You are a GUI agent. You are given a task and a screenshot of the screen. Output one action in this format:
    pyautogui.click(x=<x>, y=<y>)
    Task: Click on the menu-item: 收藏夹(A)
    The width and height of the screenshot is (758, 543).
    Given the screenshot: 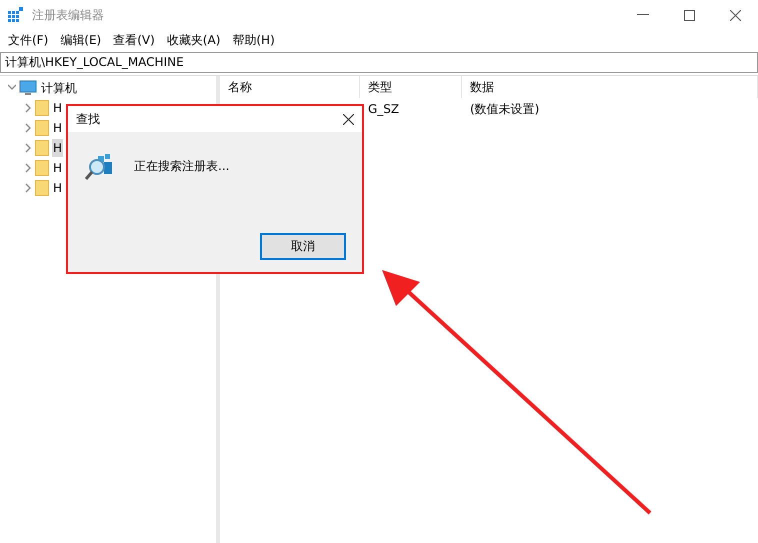 What is the action you would take?
    pyautogui.click(x=193, y=40)
    